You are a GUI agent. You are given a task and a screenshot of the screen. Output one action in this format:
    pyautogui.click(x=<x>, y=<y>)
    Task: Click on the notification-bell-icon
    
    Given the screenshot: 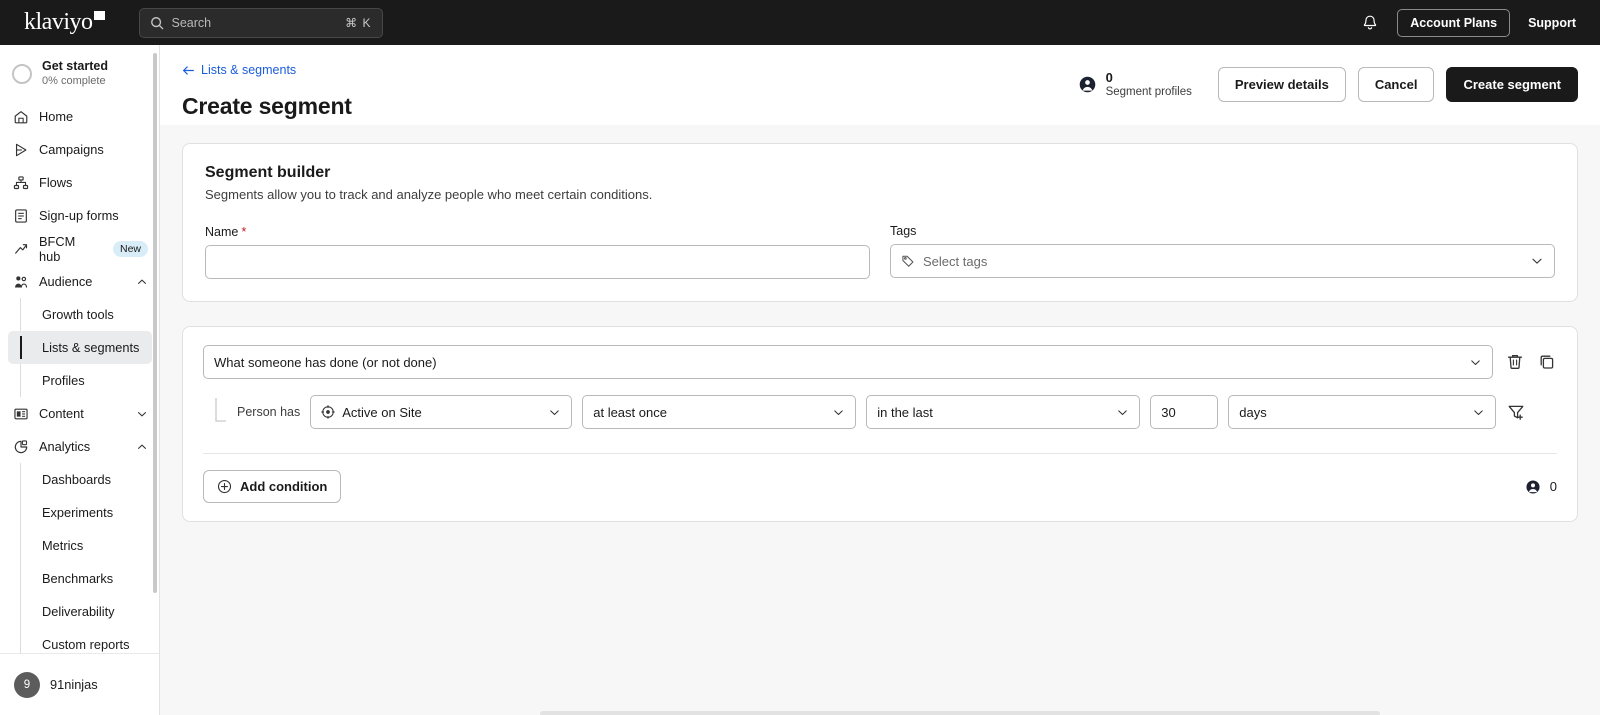 What is the action you would take?
    pyautogui.click(x=1370, y=23)
    